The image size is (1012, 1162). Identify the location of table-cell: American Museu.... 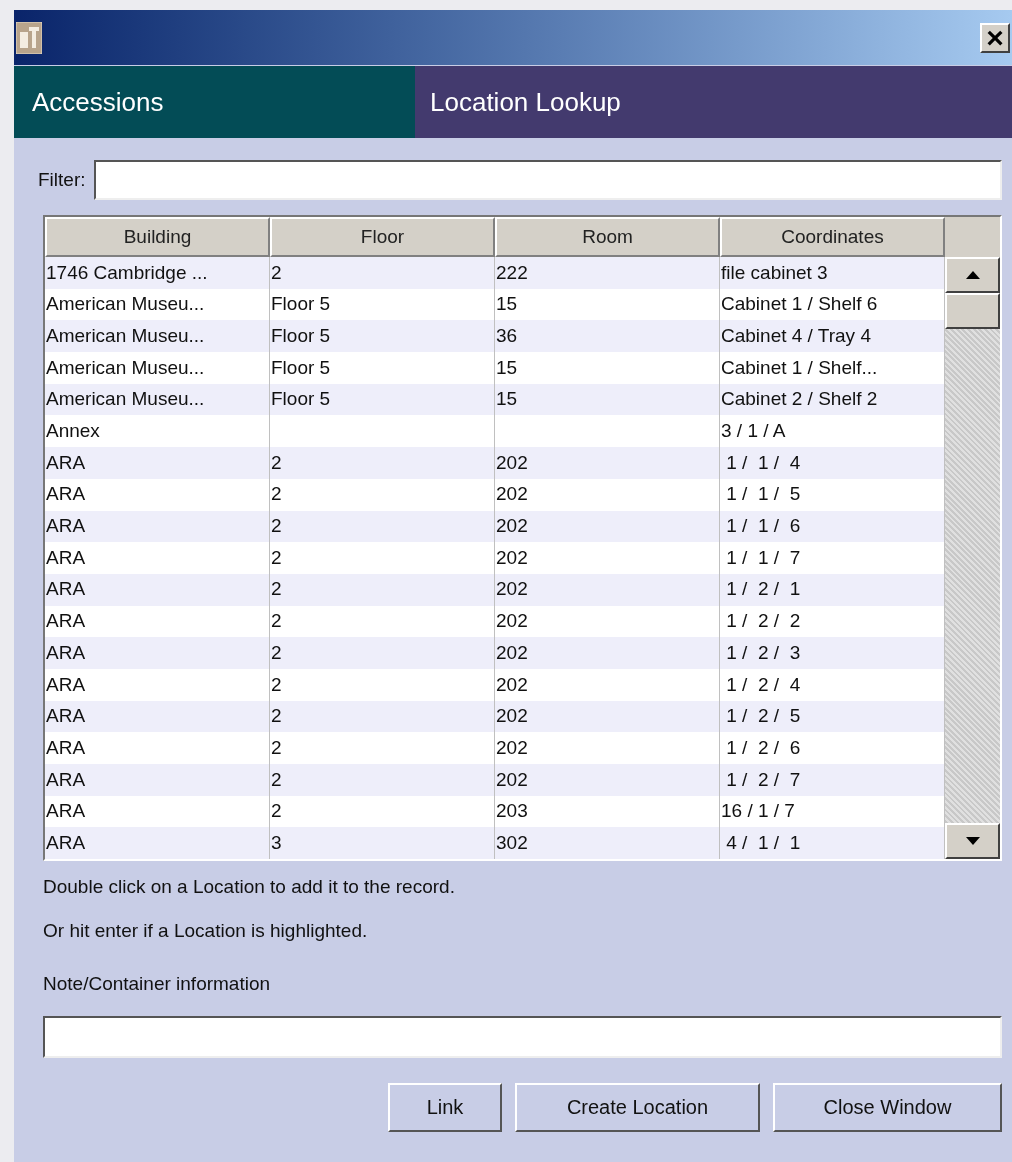
(157, 368).